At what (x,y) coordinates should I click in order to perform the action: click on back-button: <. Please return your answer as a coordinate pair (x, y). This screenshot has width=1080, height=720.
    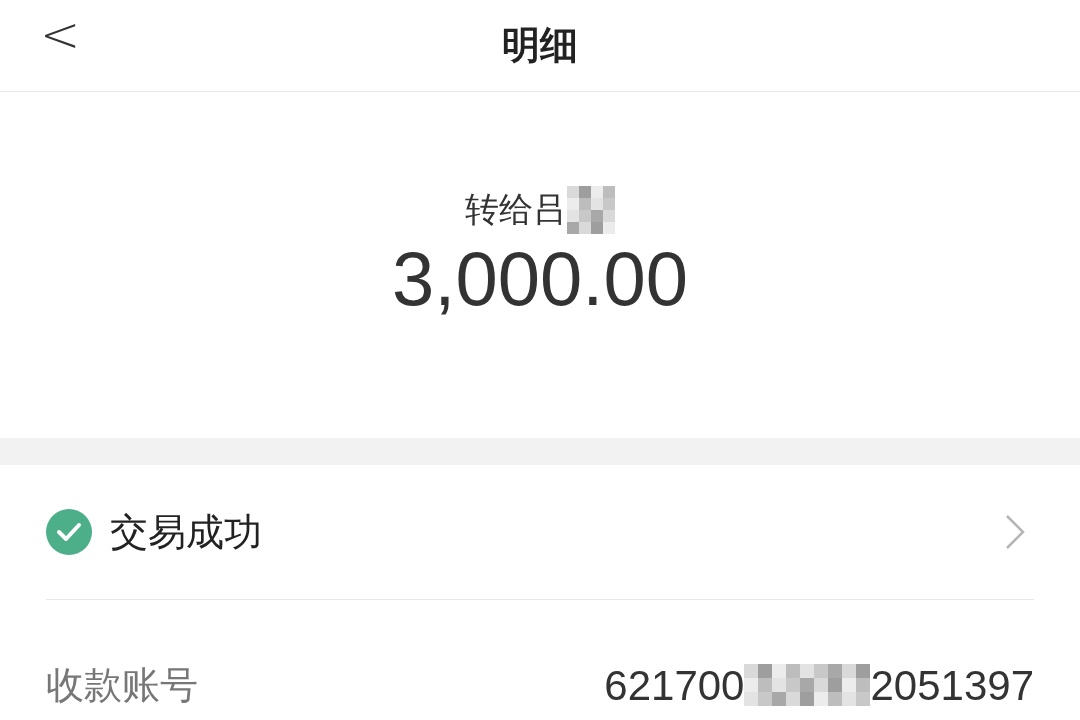
    Looking at the image, I should click on (60, 34).